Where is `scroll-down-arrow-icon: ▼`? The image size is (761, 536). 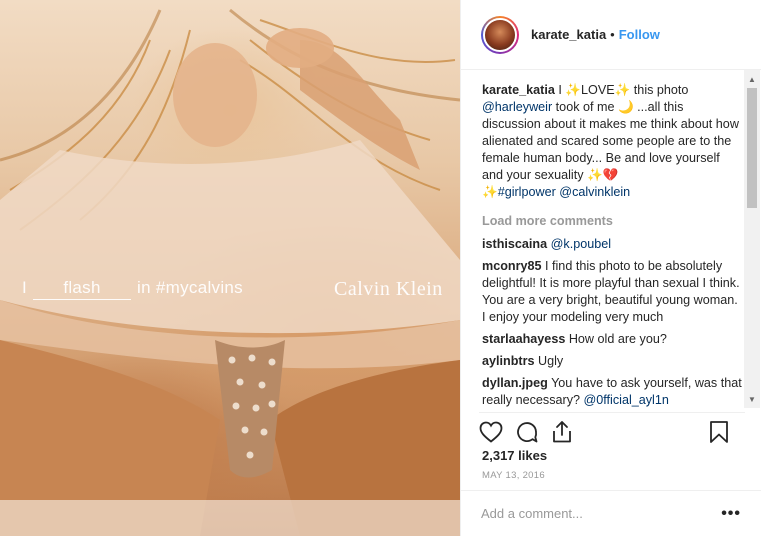
scroll-down-arrow-icon: ▼ is located at coordinates (752, 400).